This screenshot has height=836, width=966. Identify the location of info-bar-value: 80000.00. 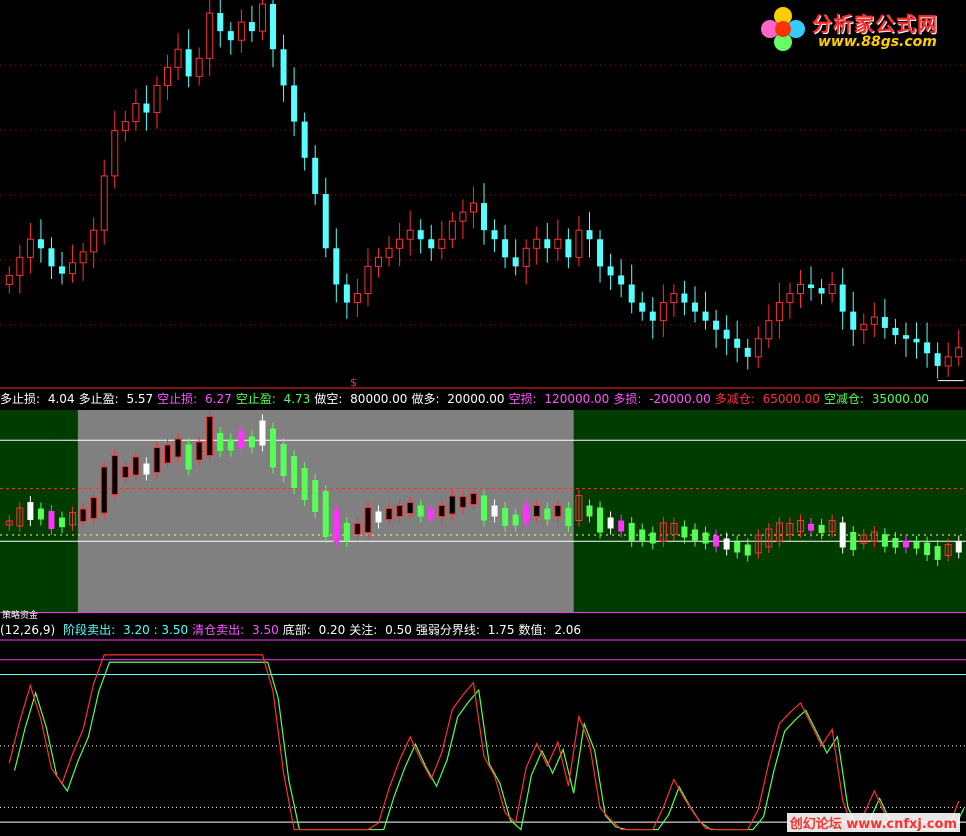
(379, 399).